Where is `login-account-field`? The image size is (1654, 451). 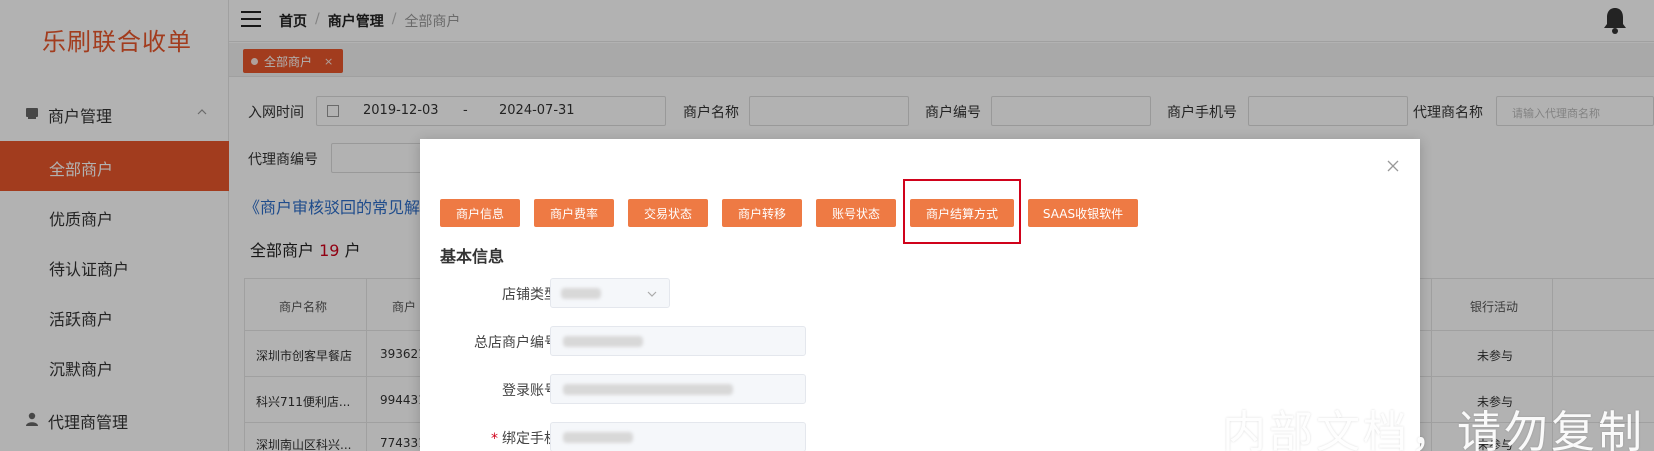 login-account-field is located at coordinates (678, 389).